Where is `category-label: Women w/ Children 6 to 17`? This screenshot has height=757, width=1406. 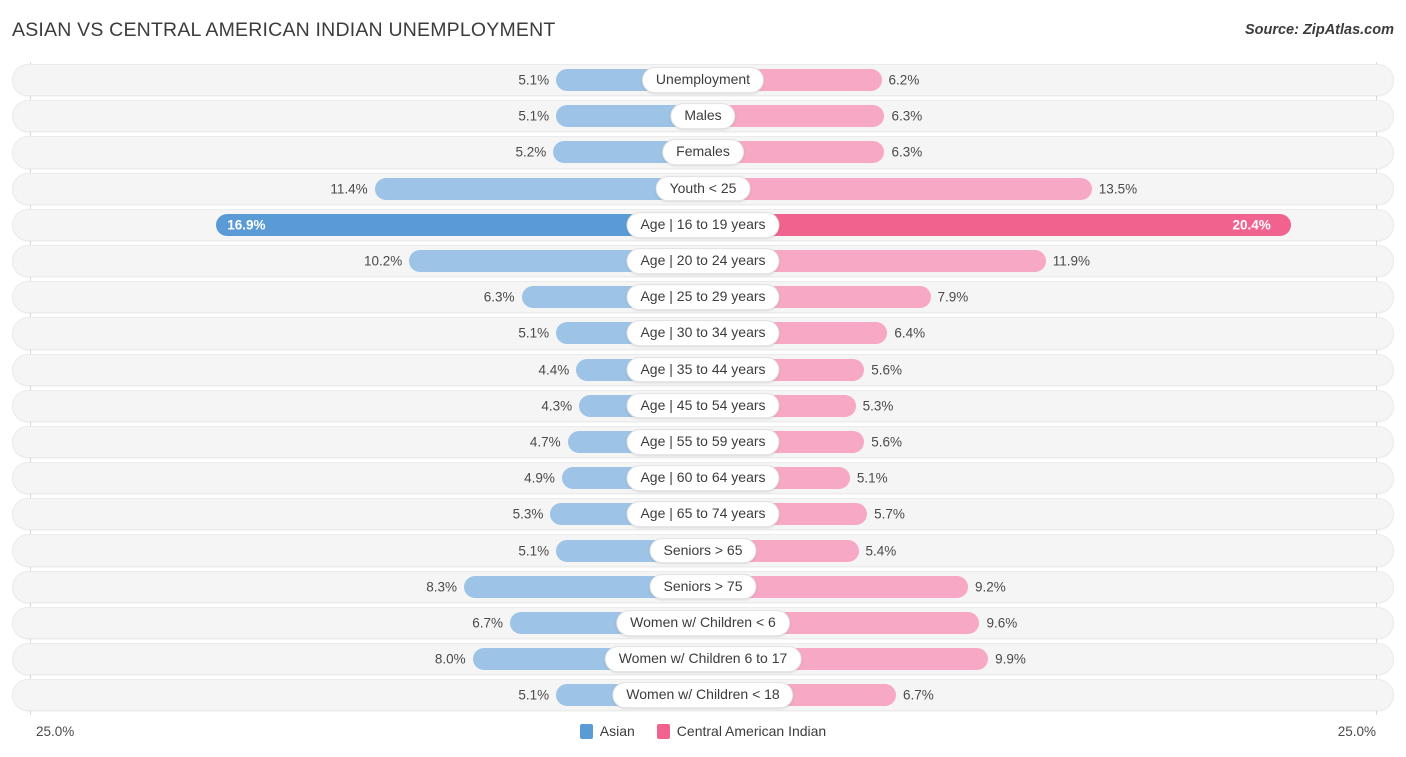
category-label: Women w/ Children 6 to 17 is located at coordinates (703, 659).